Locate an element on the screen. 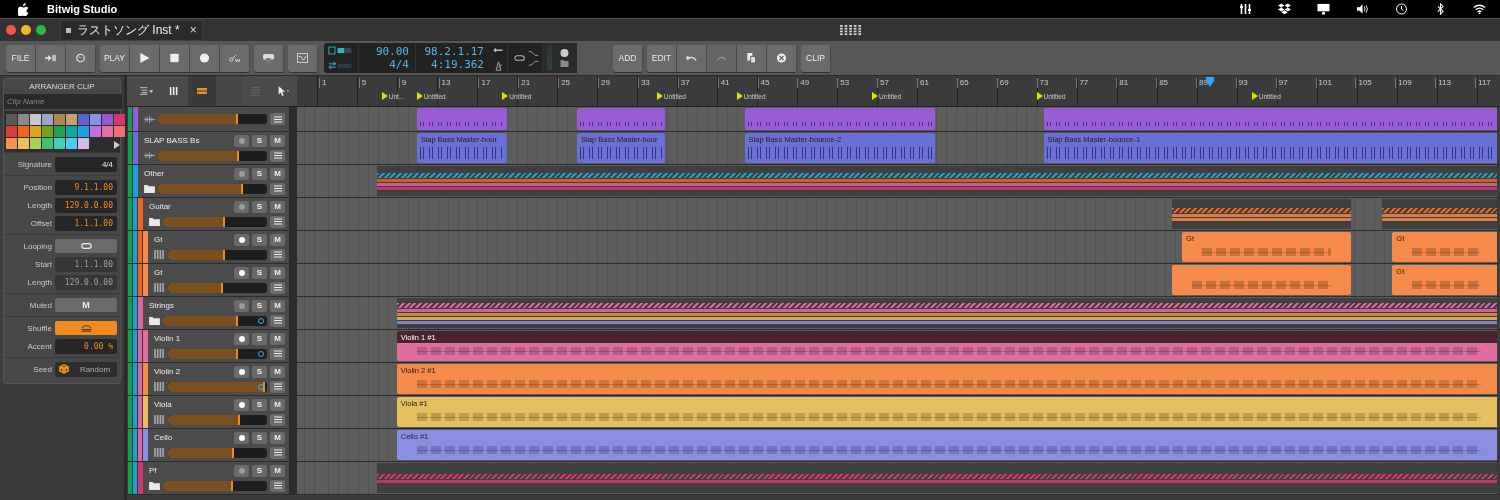 The image size is (1500, 500). volume-icon is located at coordinates (1362, 9).